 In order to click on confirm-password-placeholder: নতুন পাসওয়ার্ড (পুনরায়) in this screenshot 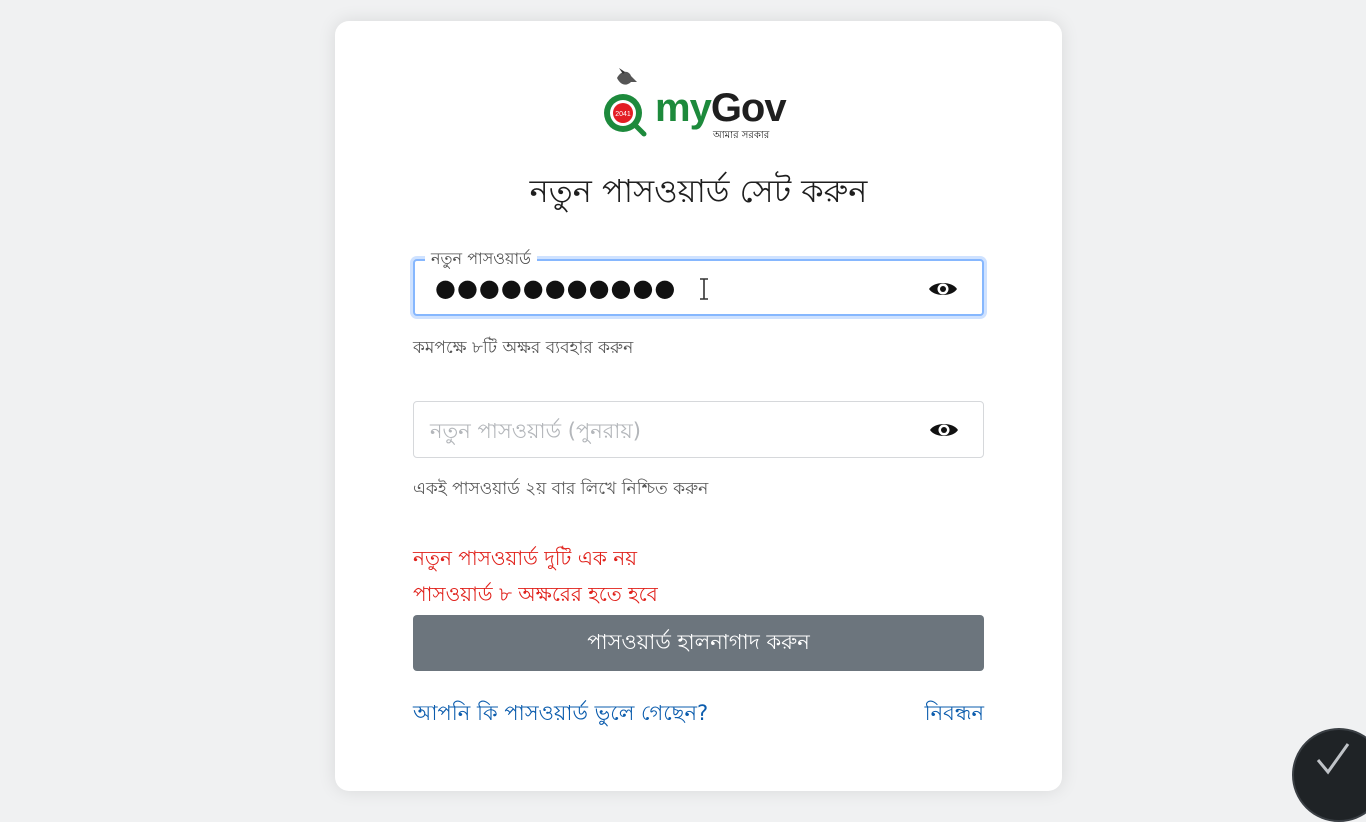, I will do `click(535, 431)`.